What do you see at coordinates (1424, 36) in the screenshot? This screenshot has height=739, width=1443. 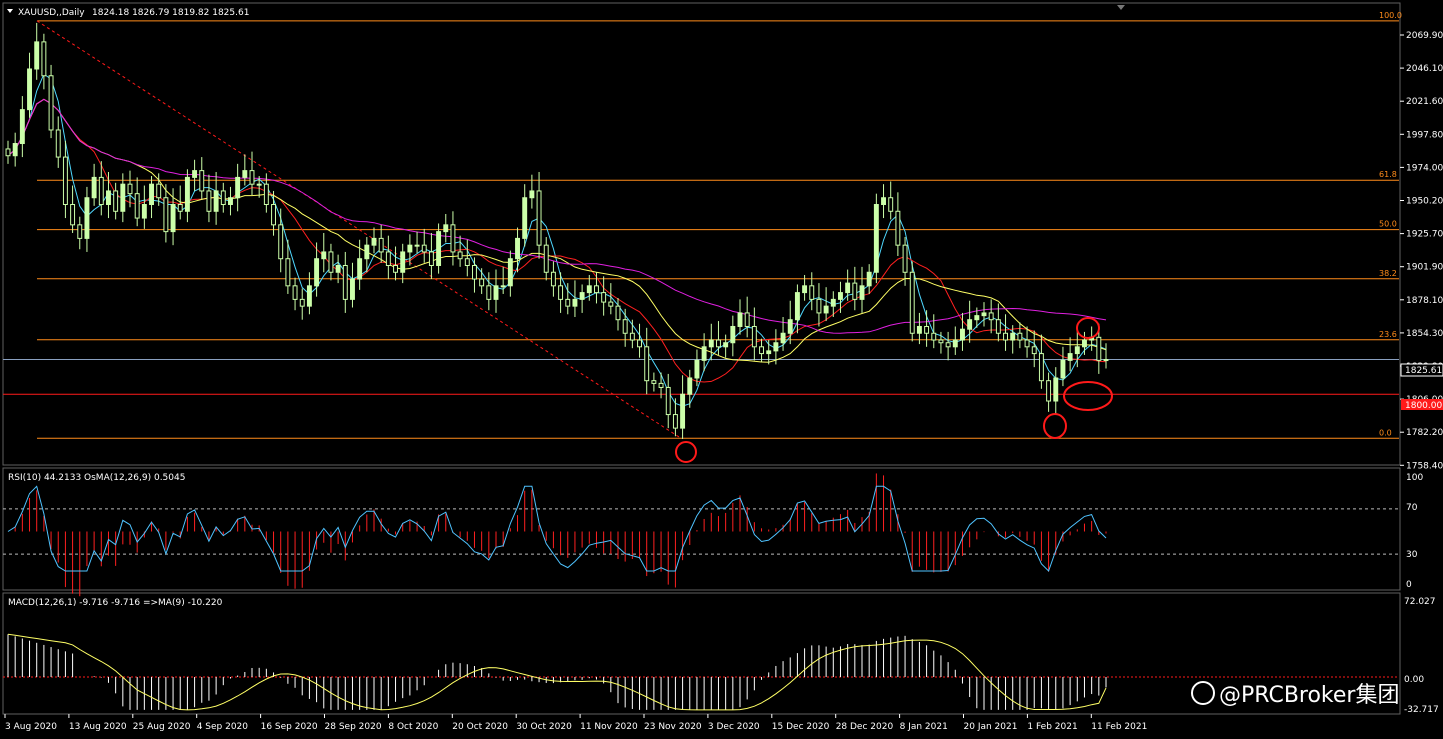 I see `price-tick-label-0: 2069.90` at bounding box center [1424, 36].